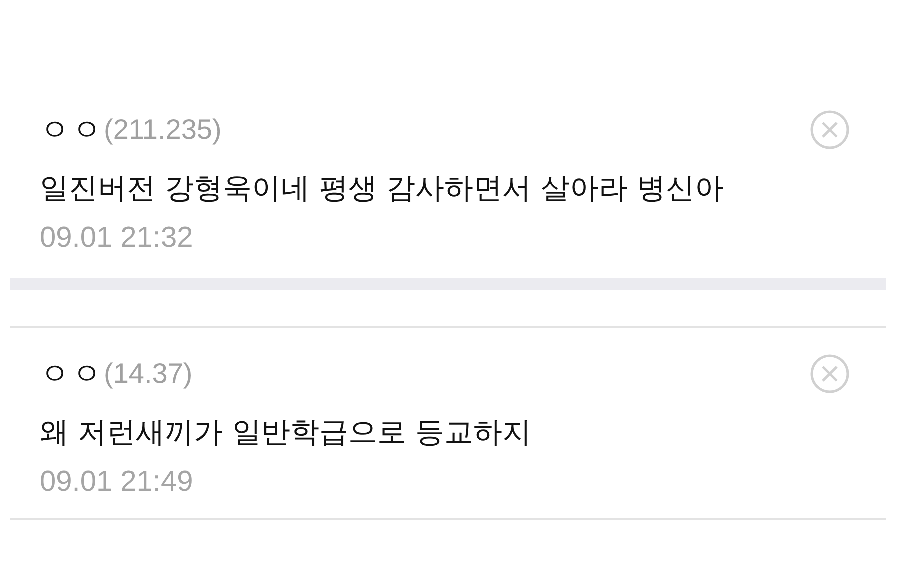  What do you see at coordinates (383, 188) in the screenshot?
I see `comment-text: 일진버전 강형욱이네 평생 감사하면서 살아라 병신아` at bounding box center [383, 188].